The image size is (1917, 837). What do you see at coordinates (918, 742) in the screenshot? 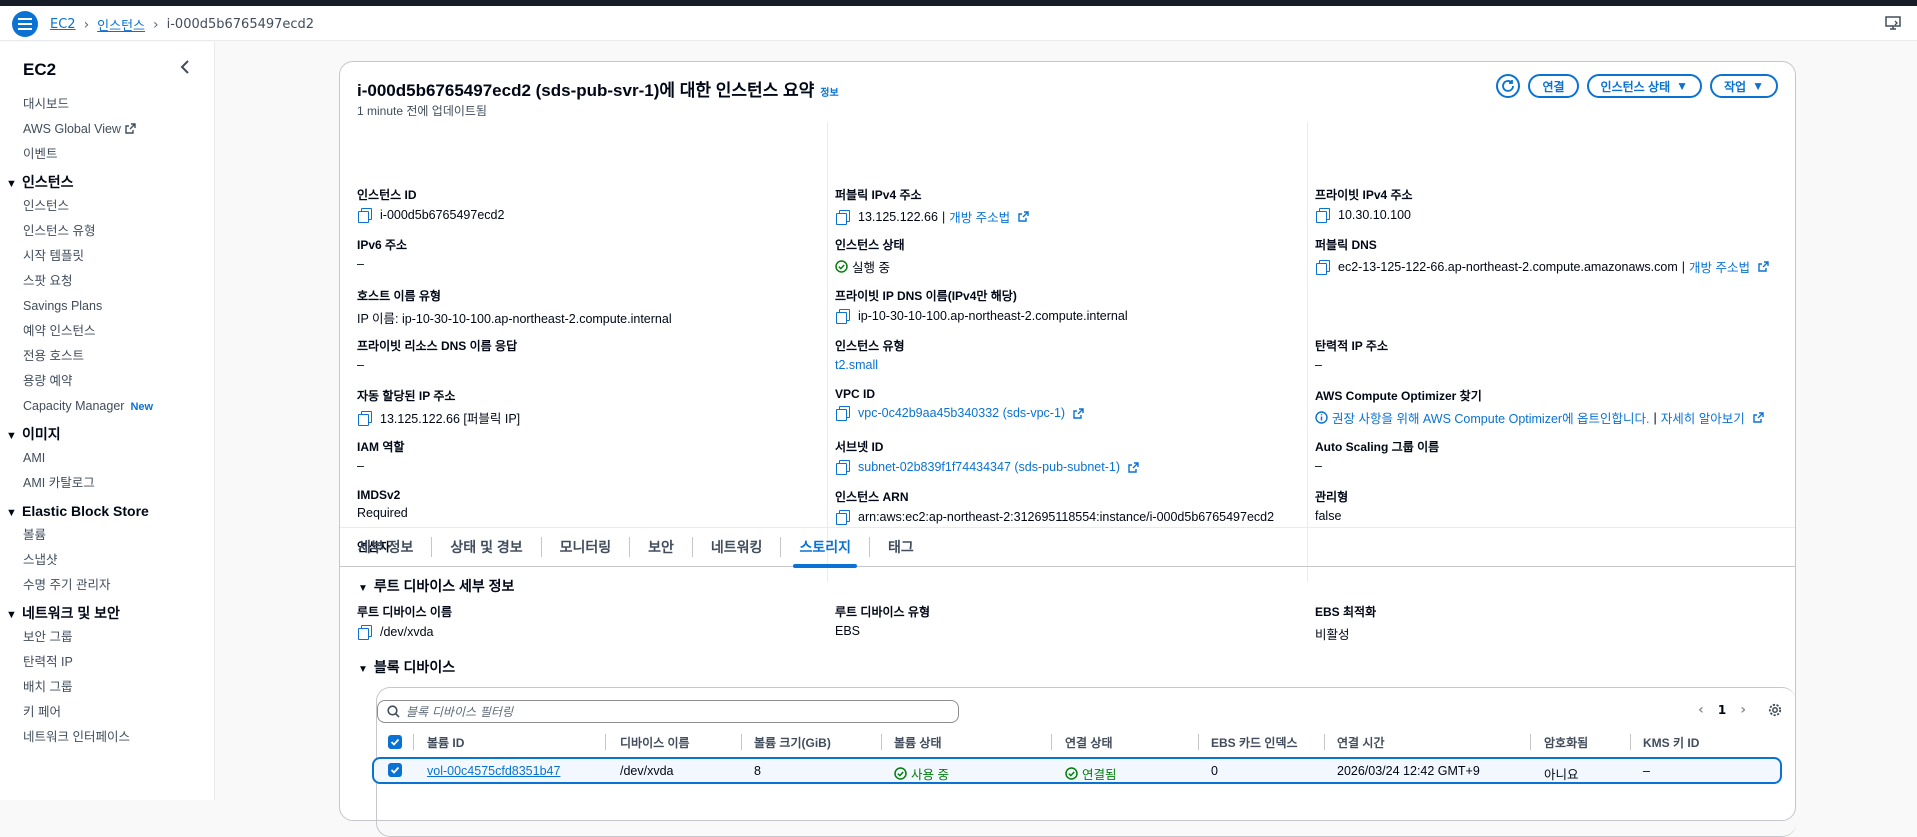
I see `col-volume-state: 볼륨 상태` at bounding box center [918, 742].